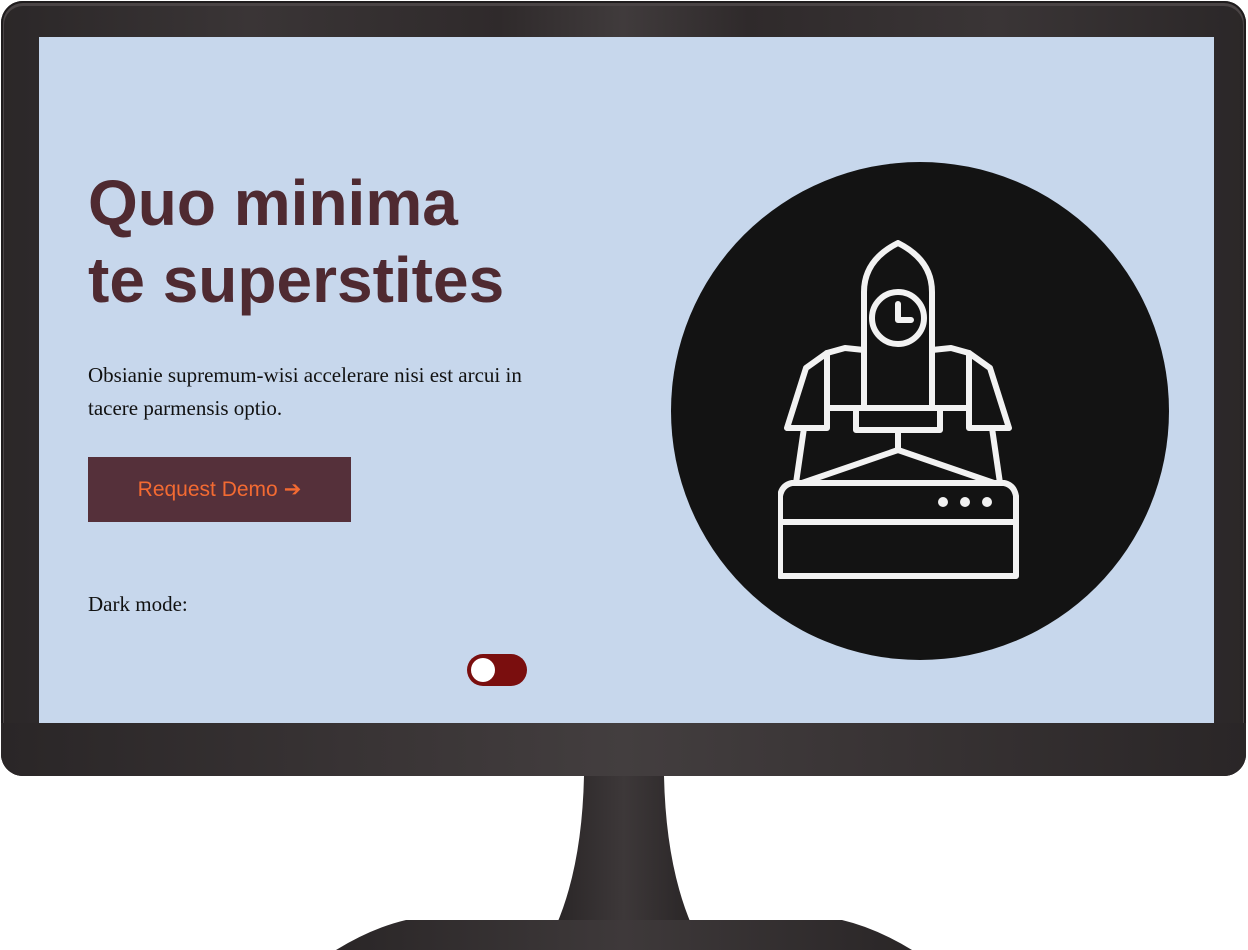 This screenshot has height=950, width=1248. What do you see at coordinates (138, 604) in the screenshot?
I see `dark-mode-label: Dark mode:` at bounding box center [138, 604].